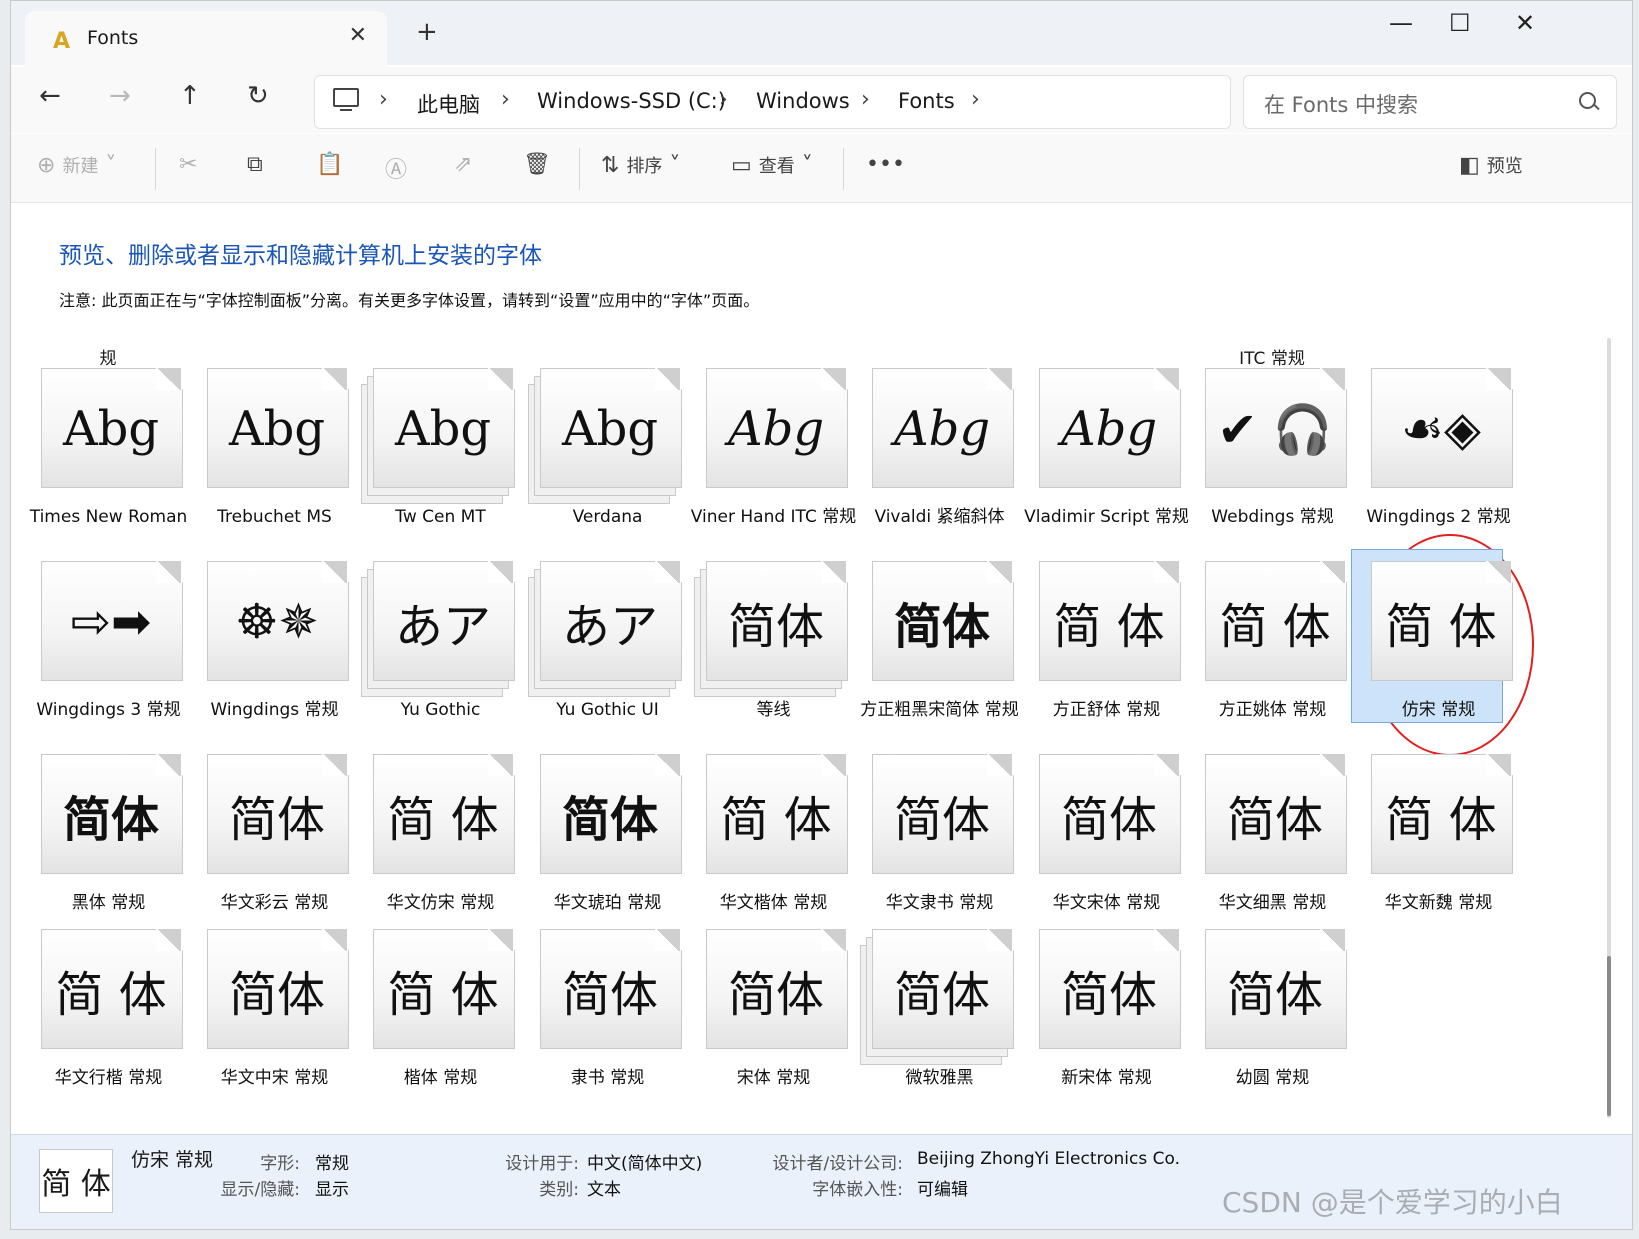 The height and width of the screenshot is (1239, 1639). What do you see at coordinates (601, 460) in the screenshot?
I see `font-tile: Abg Verdana` at bounding box center [601, 460].